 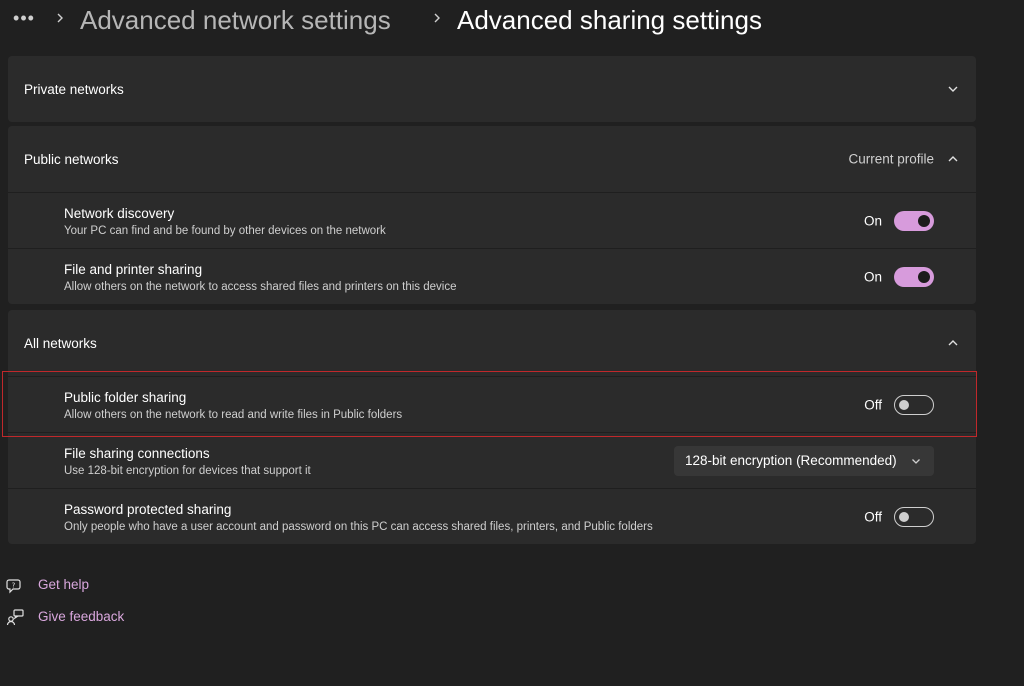 What do you see at coordinates (71, 159) in the screenshot?
I see `public-networks-label: Public networks` at bounding box center [71, 159].